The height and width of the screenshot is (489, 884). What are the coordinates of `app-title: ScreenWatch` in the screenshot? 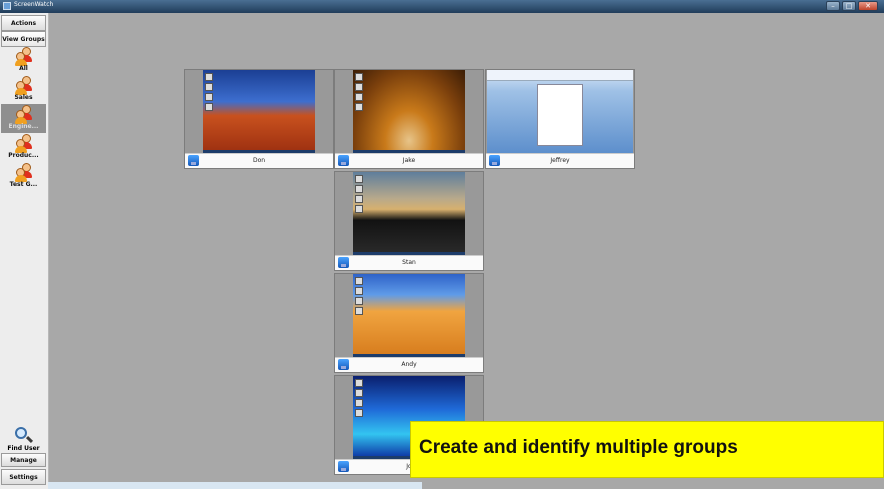 It's located at (34, 4).